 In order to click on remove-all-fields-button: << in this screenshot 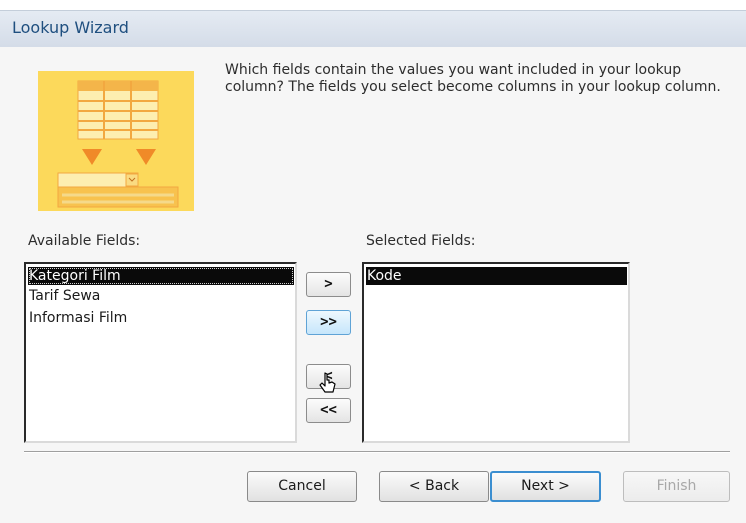, I will do `click(328, 410)`.